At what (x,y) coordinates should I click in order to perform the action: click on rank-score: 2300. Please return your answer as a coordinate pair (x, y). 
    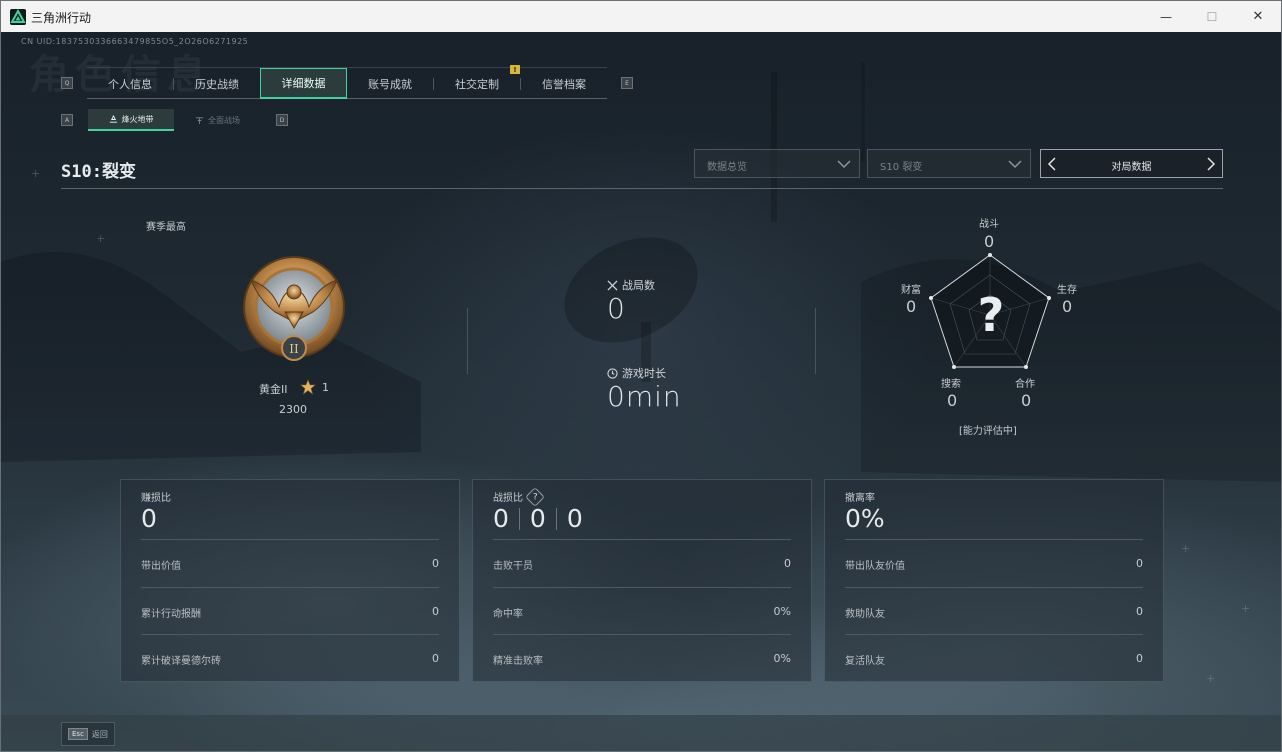
    Looking at the image, I should click on (293, 409).